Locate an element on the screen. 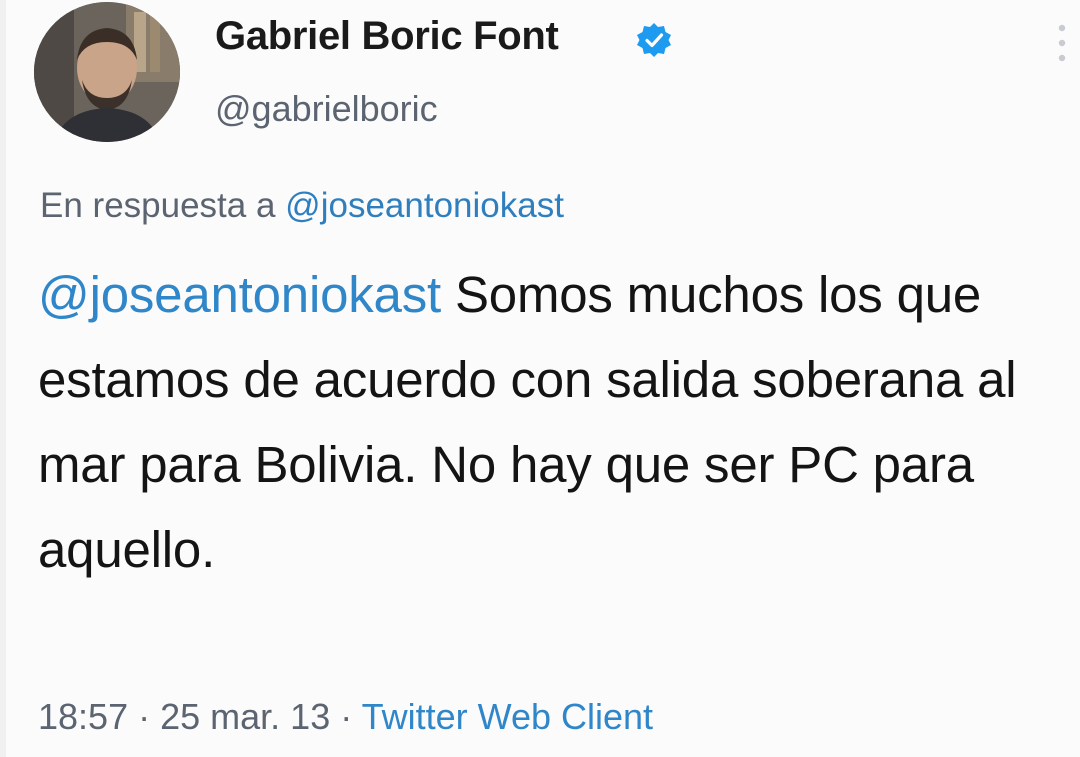 This screenshot has width=1080, height=757. tweet-date: 25 mar. 13 is located at coordinates (245, 716).